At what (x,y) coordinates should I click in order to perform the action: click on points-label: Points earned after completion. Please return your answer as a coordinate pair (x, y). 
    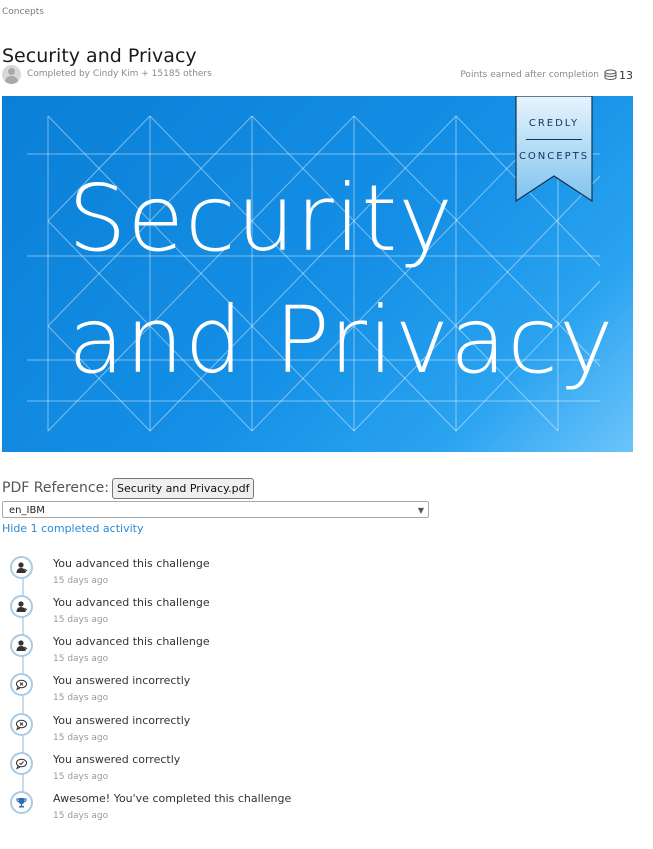
    Looking at the image, I should click on (529, 75).